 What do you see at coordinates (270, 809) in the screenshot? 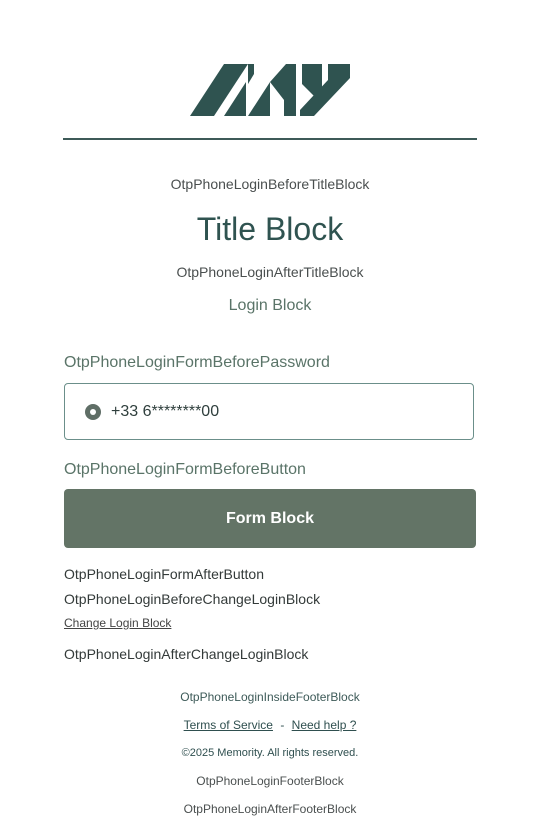
I see `after-footer-block: OtpPhoneLoginAfterFooterBlock` at bounding box center [270, 809].